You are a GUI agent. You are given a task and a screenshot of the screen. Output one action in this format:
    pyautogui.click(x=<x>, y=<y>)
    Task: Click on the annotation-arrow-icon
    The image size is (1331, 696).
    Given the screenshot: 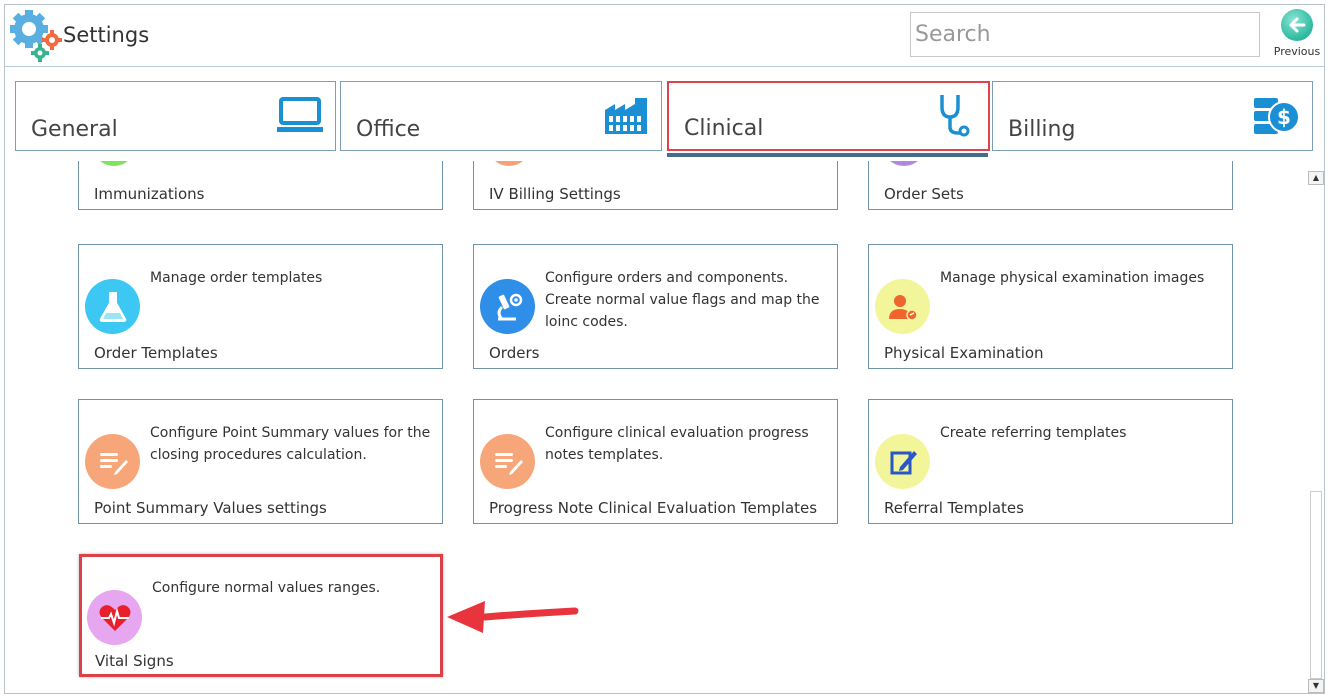 What is the action you would take?
    pyautogui.click(x=513, y=617)
    